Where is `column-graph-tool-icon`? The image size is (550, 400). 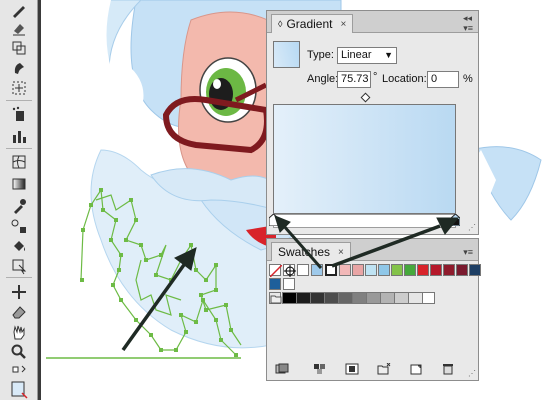 column-graph-tool-icon is located at coordinates (19, 136).